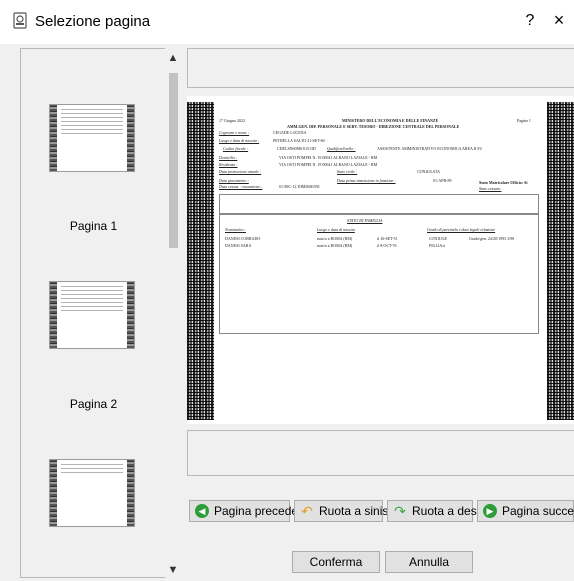 Image resolution: width=574 pixels, height=581 pixels. What do you see at coordinates (173, 570) in the screenshot?
I see `scroll-down-icon: ▼` at bounding box center [173, 570].